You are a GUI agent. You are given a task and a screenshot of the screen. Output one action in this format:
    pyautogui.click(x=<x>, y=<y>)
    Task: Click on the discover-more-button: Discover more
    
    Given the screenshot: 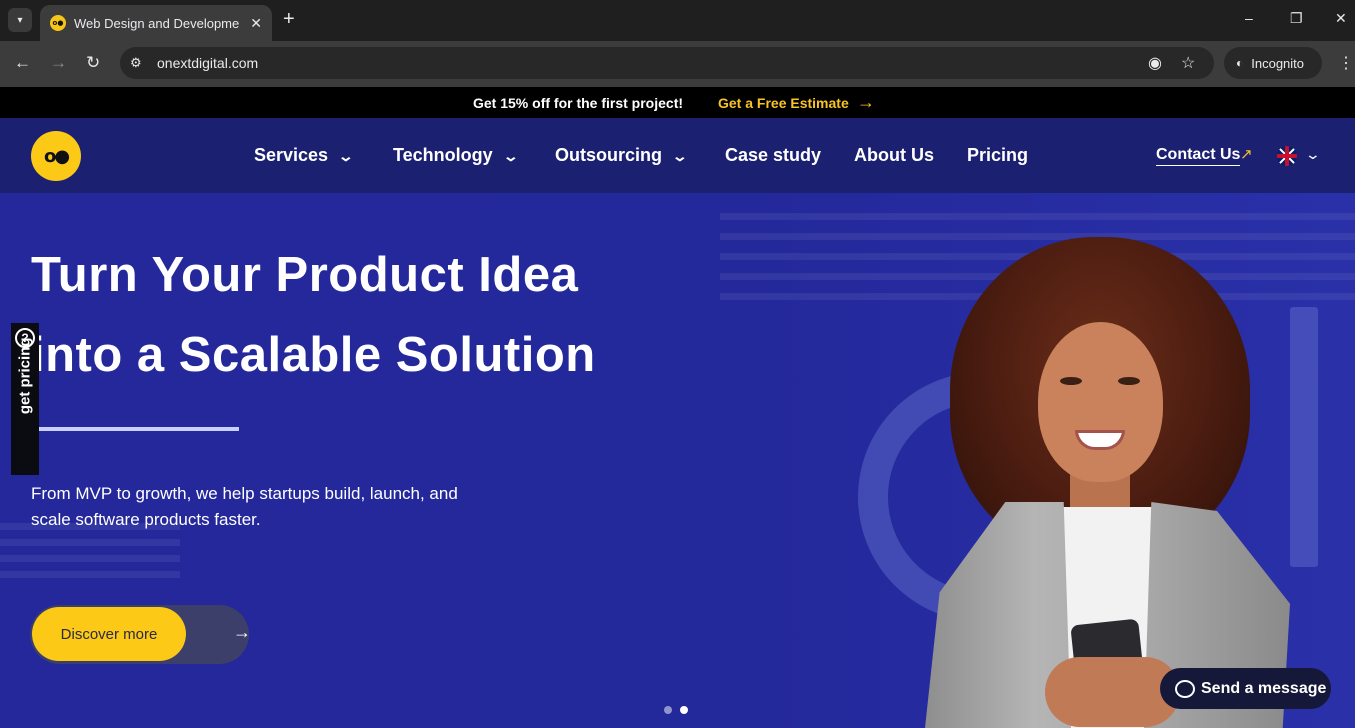 What is the action you would take?
    pyautogui.click(x=109, y=634)
    